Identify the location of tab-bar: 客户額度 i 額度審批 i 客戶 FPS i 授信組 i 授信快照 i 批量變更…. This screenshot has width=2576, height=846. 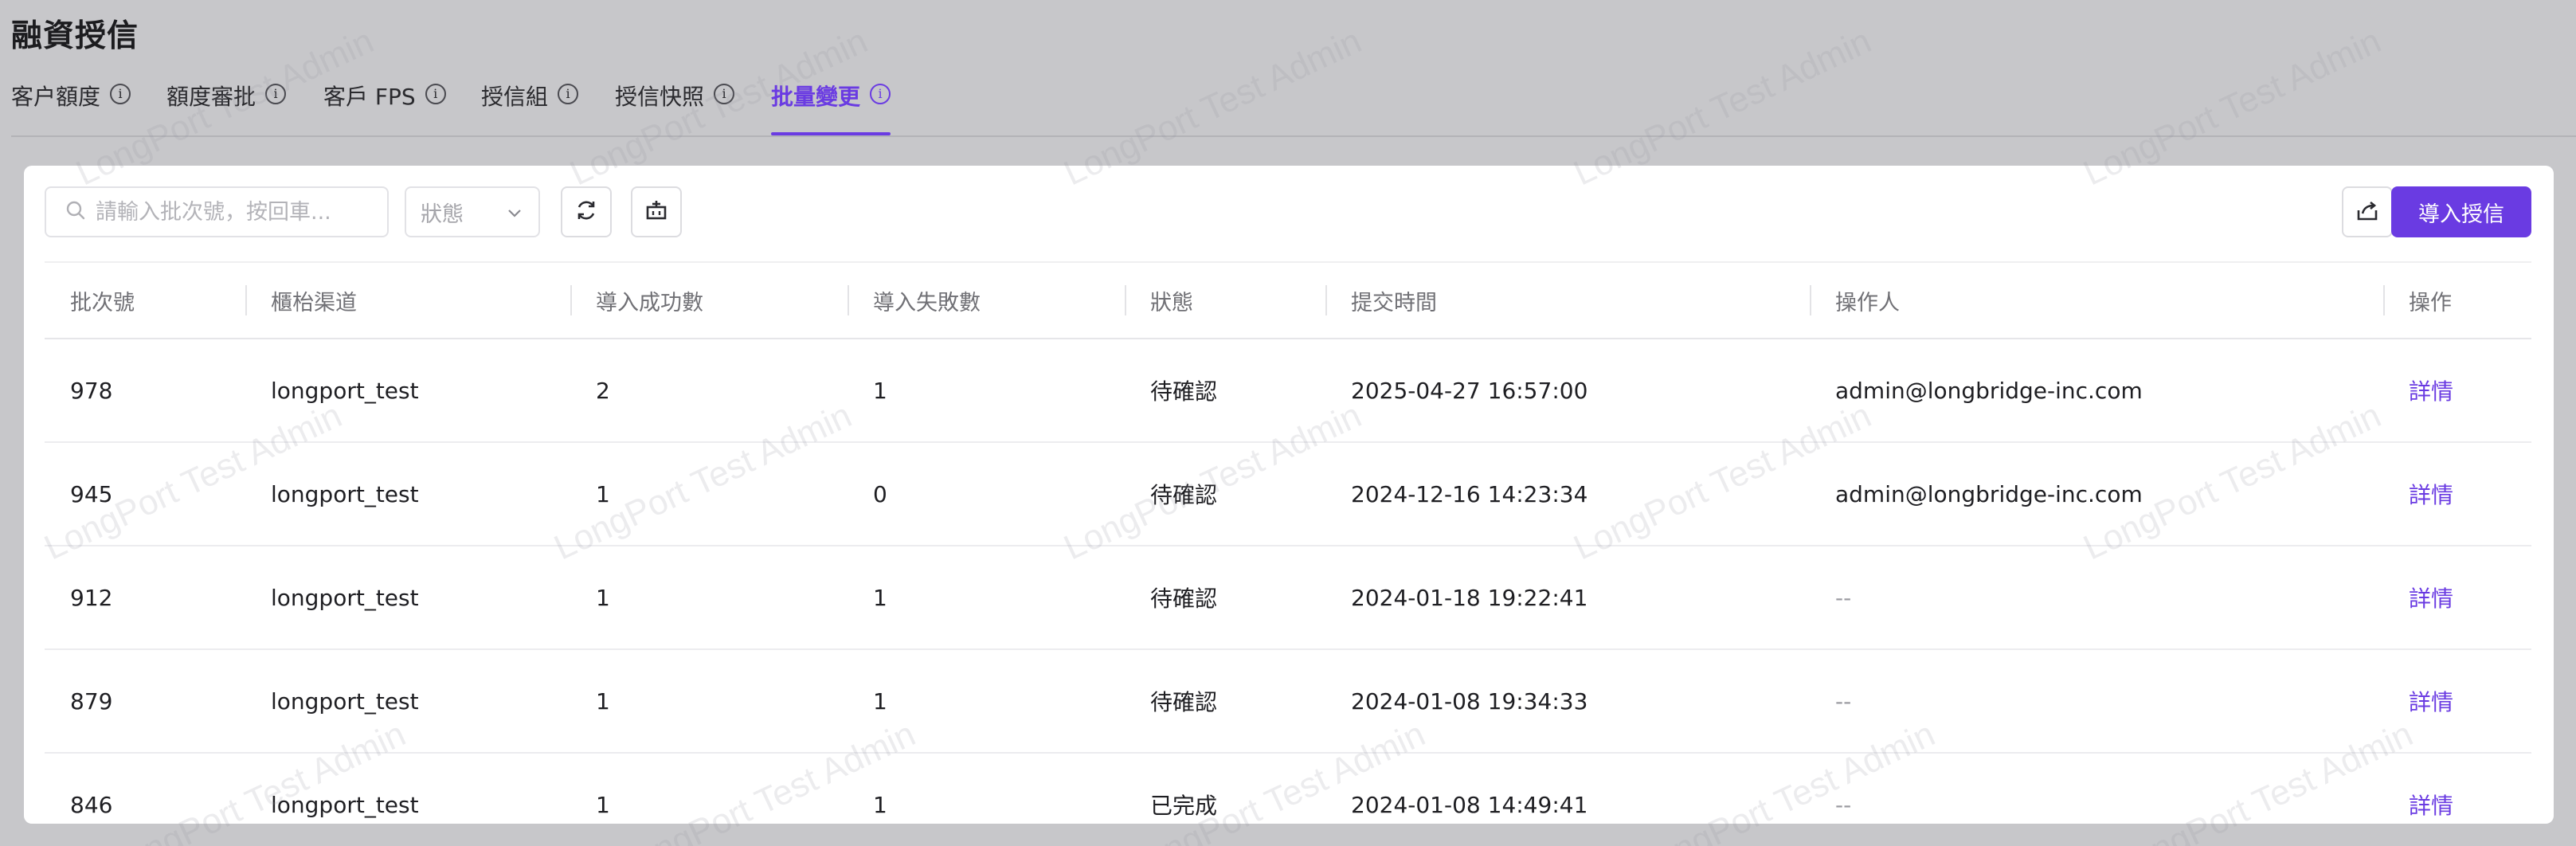
(1293, 108).